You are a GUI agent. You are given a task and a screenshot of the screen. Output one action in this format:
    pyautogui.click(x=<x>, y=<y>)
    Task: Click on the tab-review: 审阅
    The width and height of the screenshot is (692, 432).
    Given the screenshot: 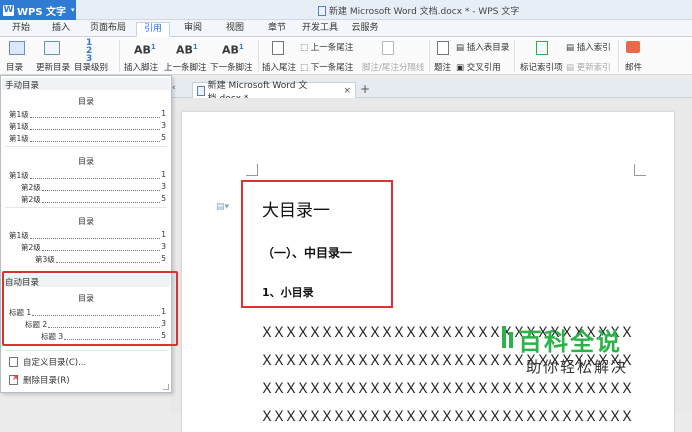 What is the action you would take?
    pyautogui.click(x=193, y=29)
    